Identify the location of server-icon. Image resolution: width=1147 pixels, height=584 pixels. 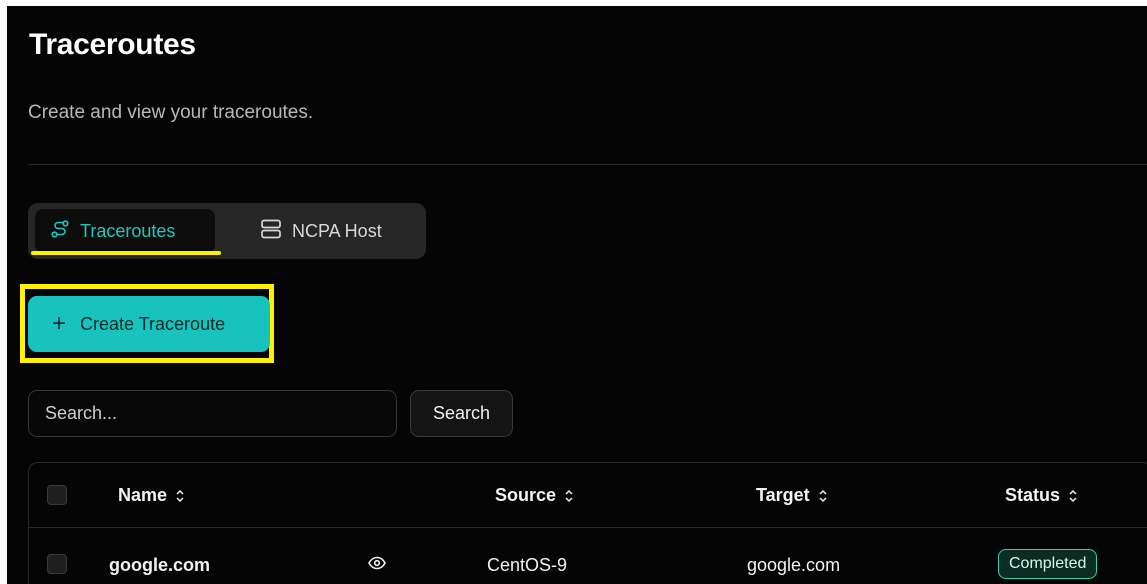
(271, 231).